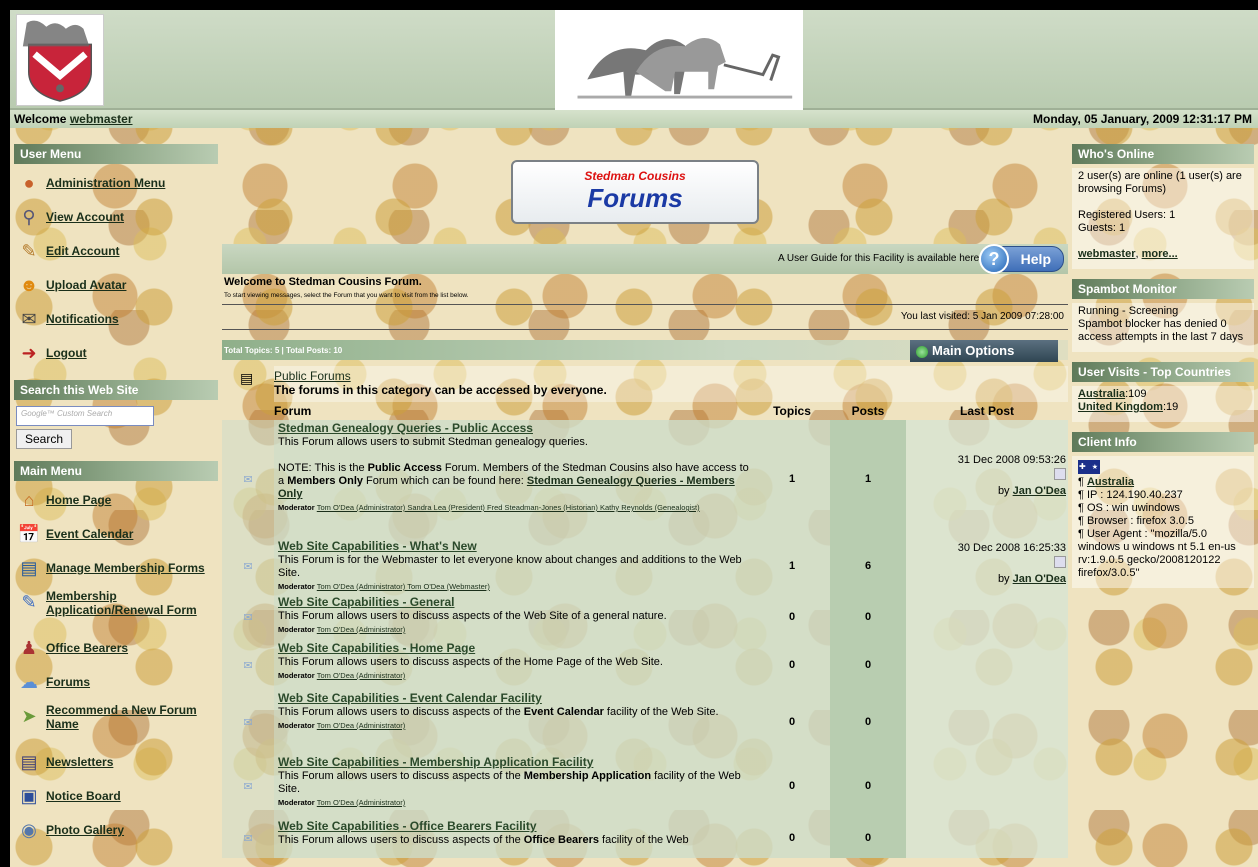  What do you see at coordinates (29, 715) in the screenshot?
I see `arrow-icon: ➤` at bounding box center [29, 715].